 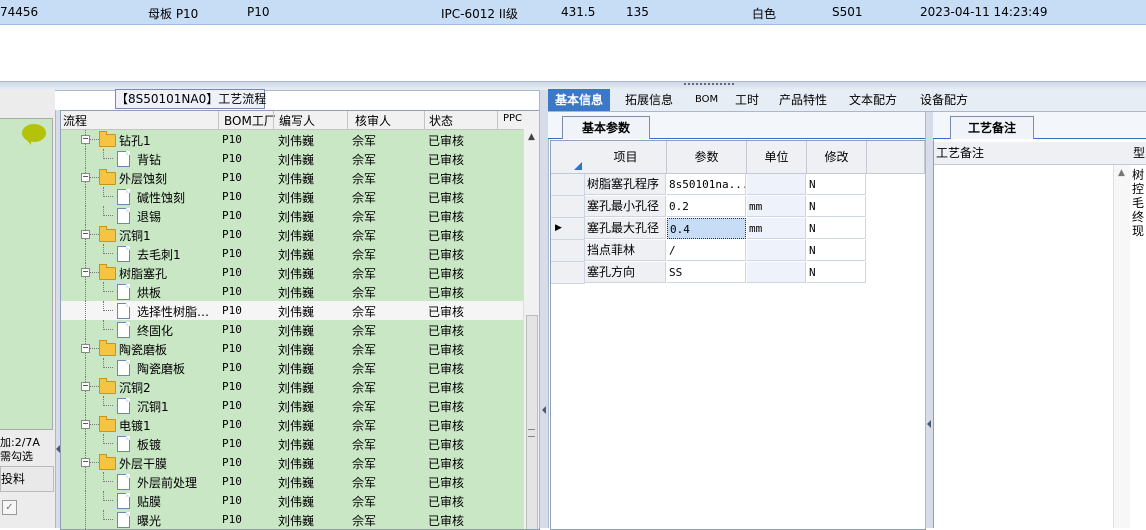 What do you see at coordinates (544, 410) in the screenshot?
I see `collapse-middle-icon` at bounding box center [544, 410].